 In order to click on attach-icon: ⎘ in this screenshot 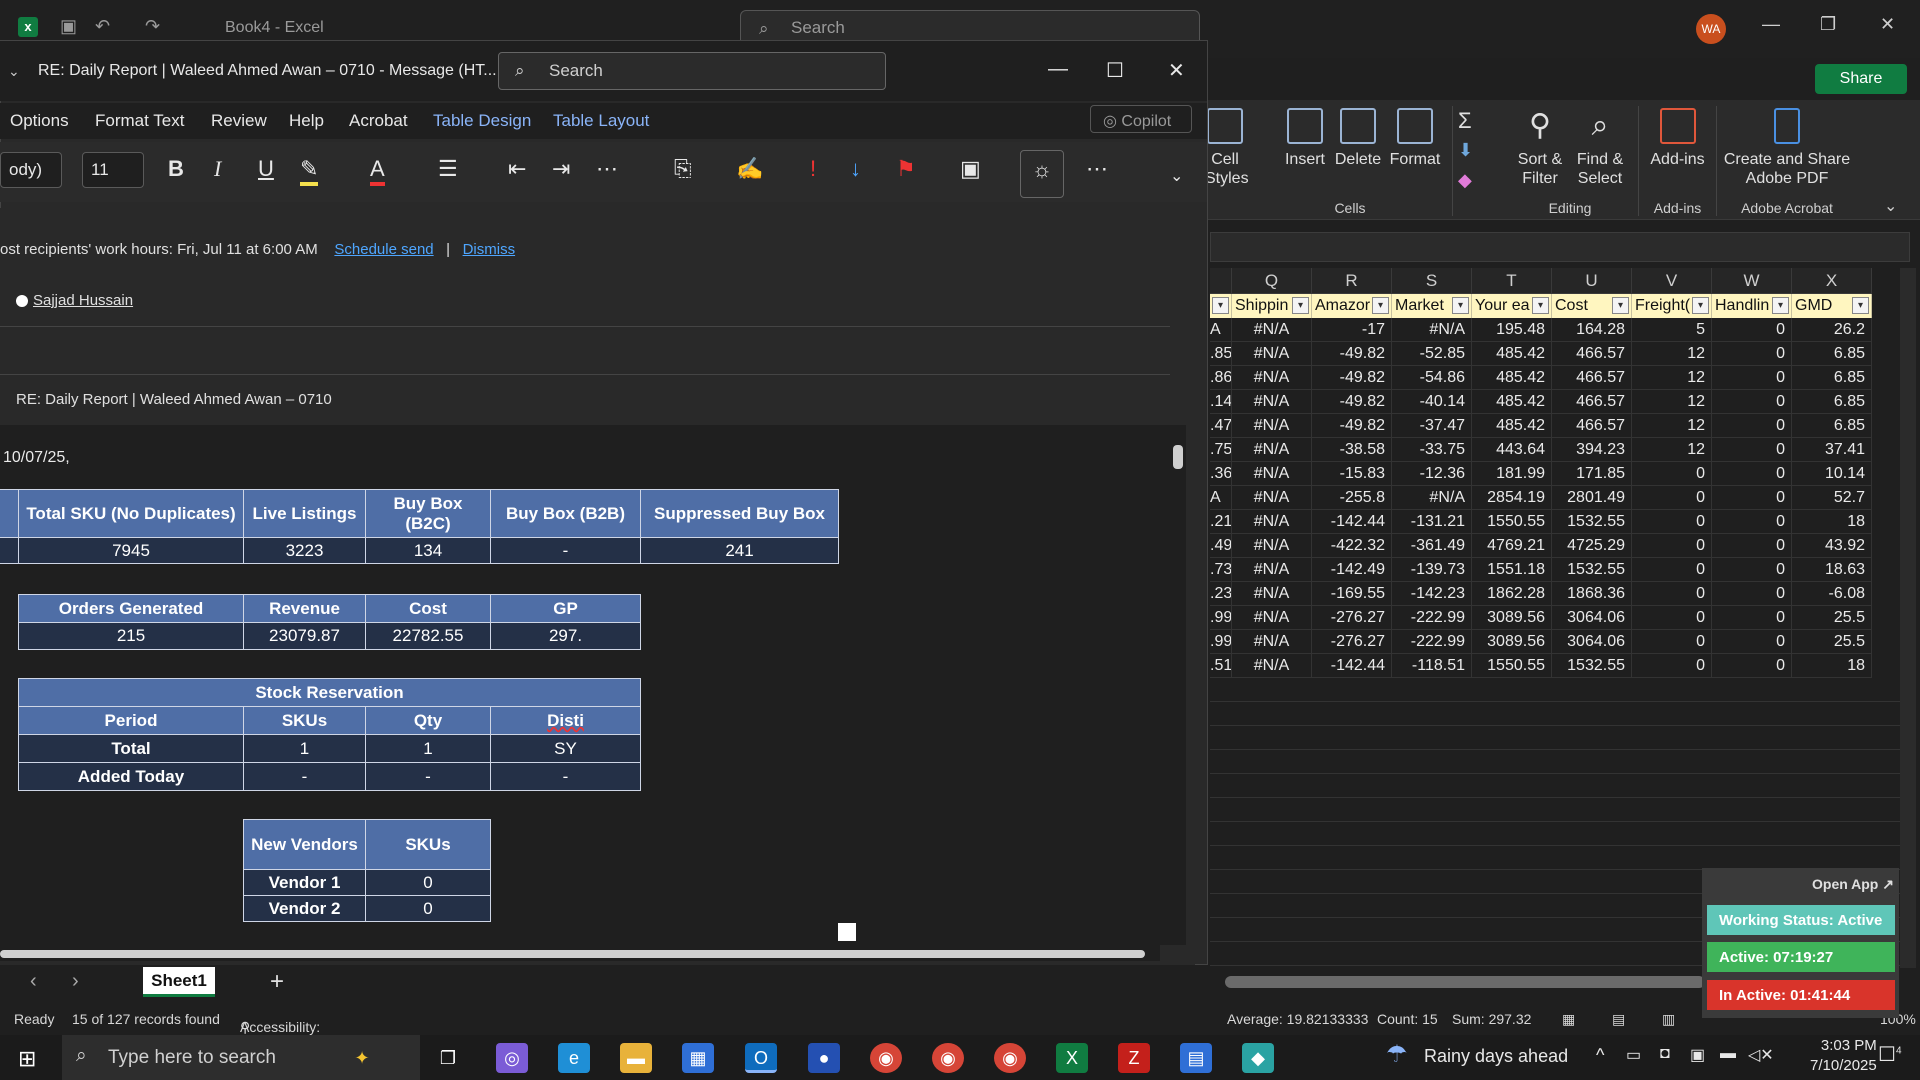, I will do `click(683, 169)`.